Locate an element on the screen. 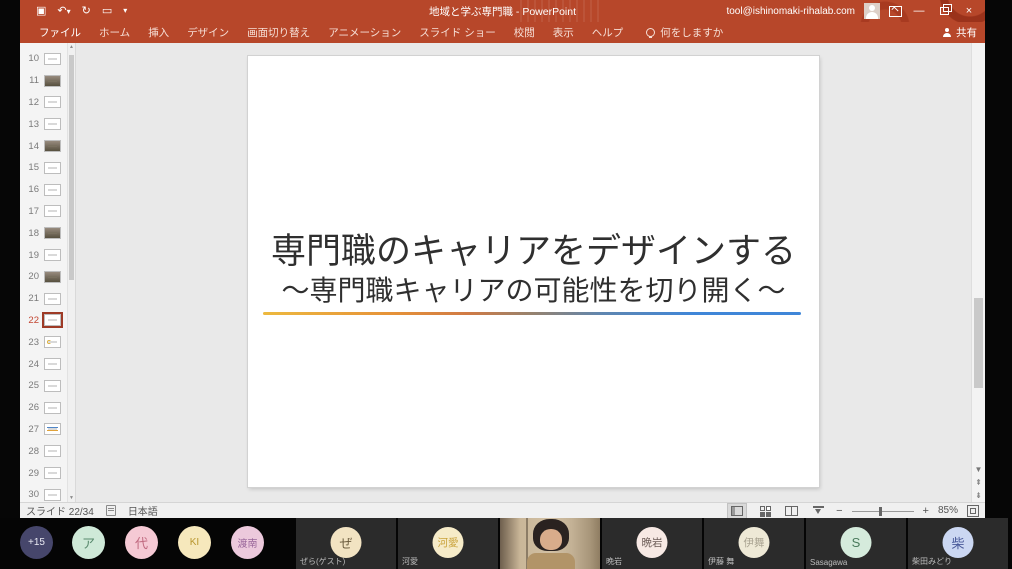 The image size is (1012, 569). participant-chip: ア is located at coordinates (88, 542).